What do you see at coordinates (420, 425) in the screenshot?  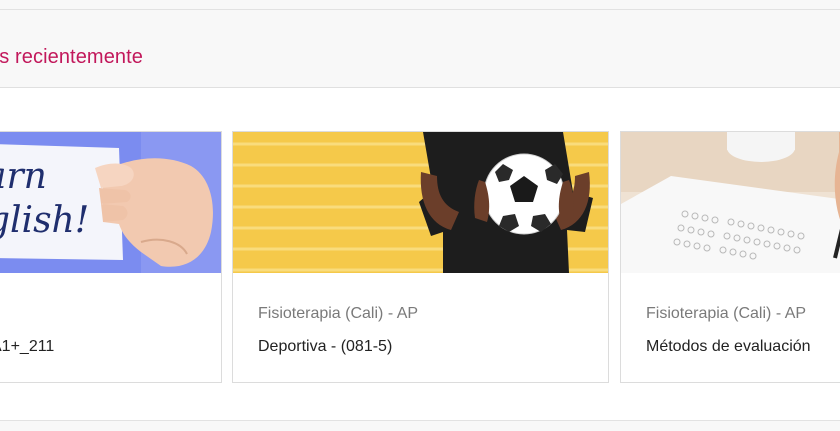 I see `bottom-divider` at bounding box center [420, 425].